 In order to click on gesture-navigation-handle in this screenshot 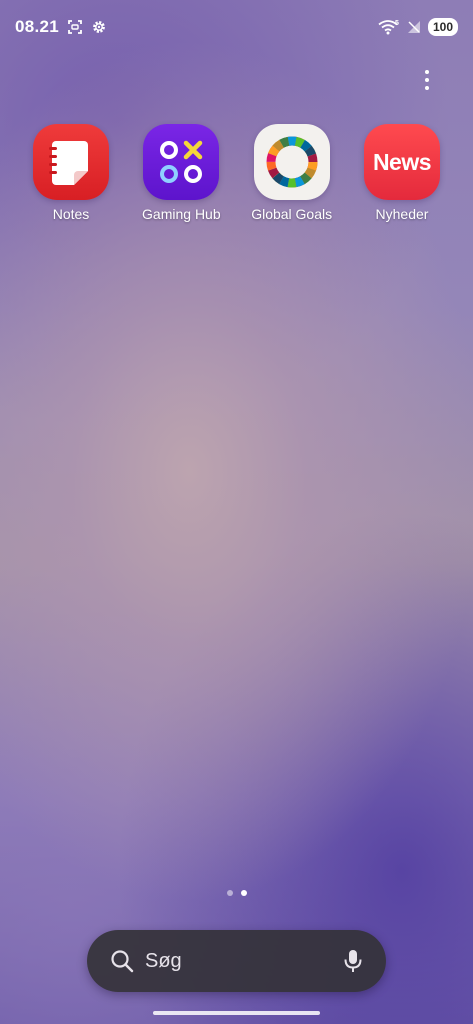, I will do `click(236, 1013)`.